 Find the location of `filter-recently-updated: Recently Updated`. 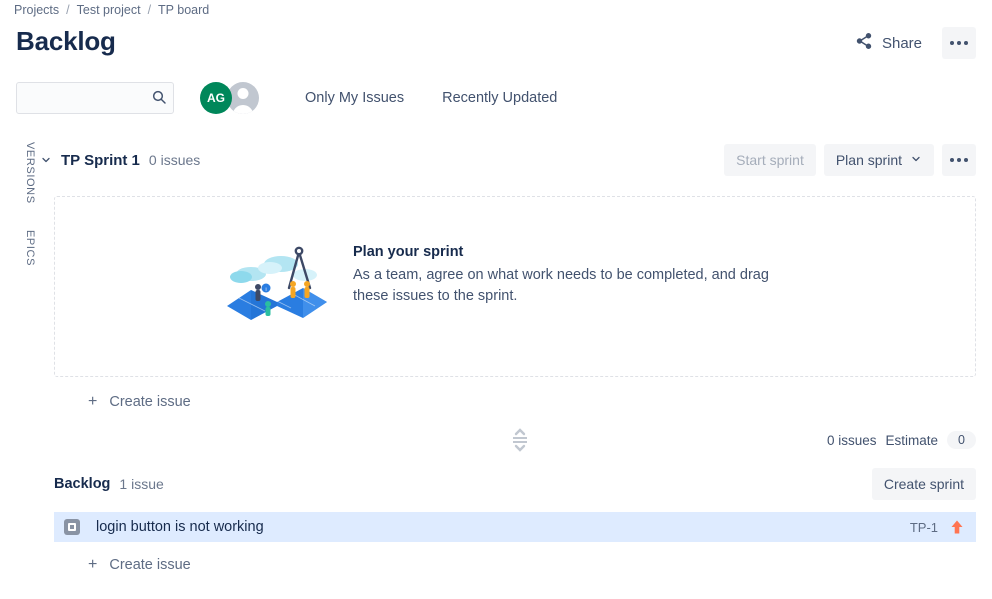

filter-recently-updated: Recently Updated is located at coordinates (499, 98).